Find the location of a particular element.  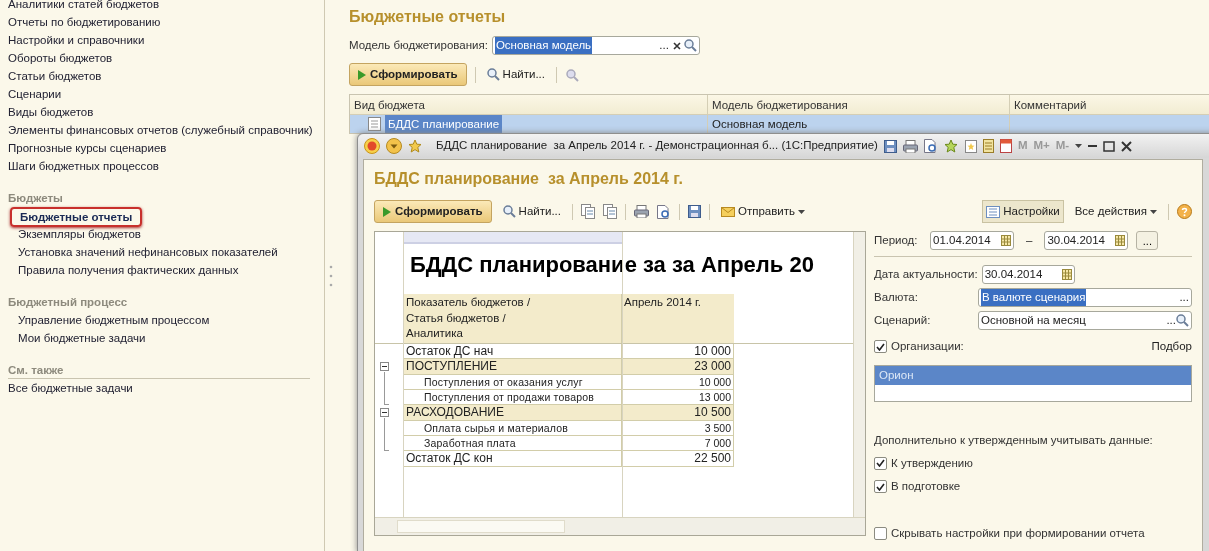

row-label: Поступления от продажи товаров is located at coordinates (509, 396).